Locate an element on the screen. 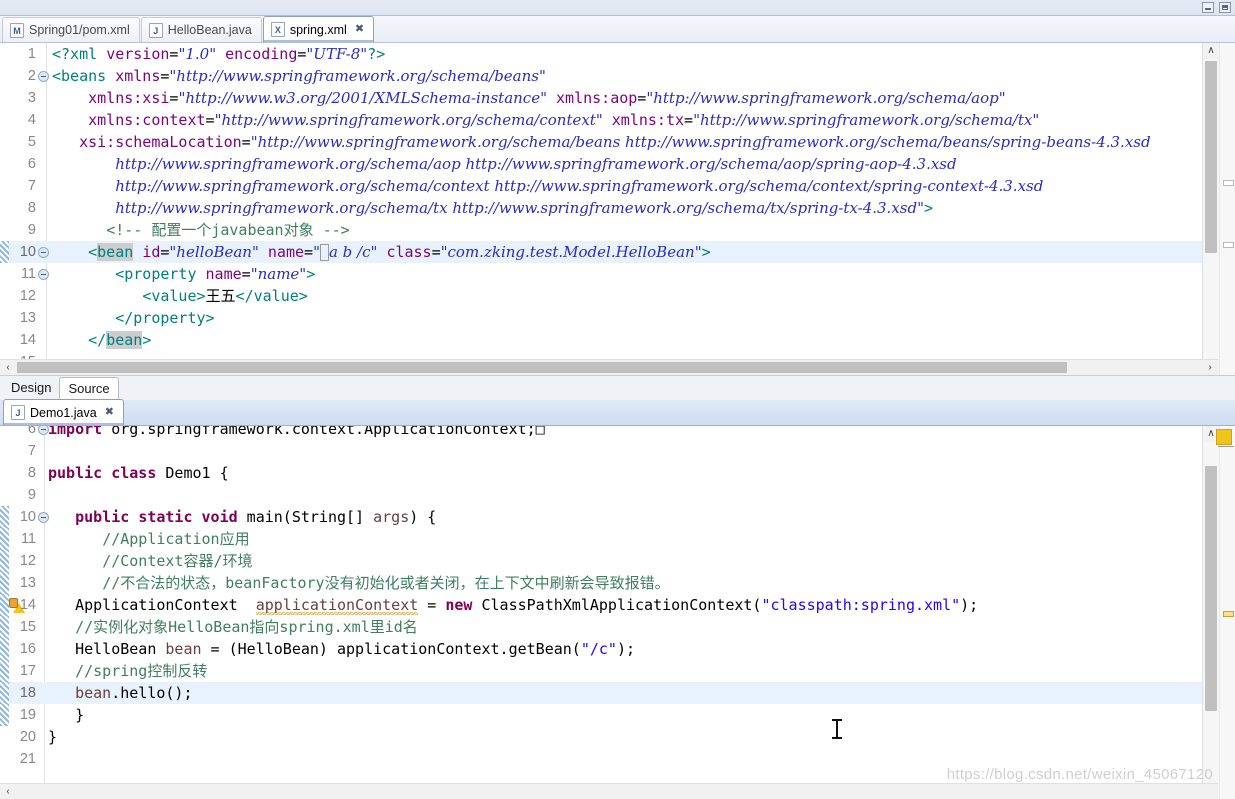  xml-line: 13 </property> is located at coordinates (617, 318).